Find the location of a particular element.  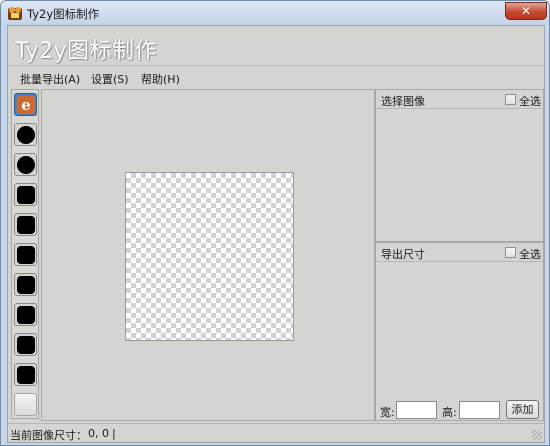

icon-rail: e is located at coordinates (25, 254).